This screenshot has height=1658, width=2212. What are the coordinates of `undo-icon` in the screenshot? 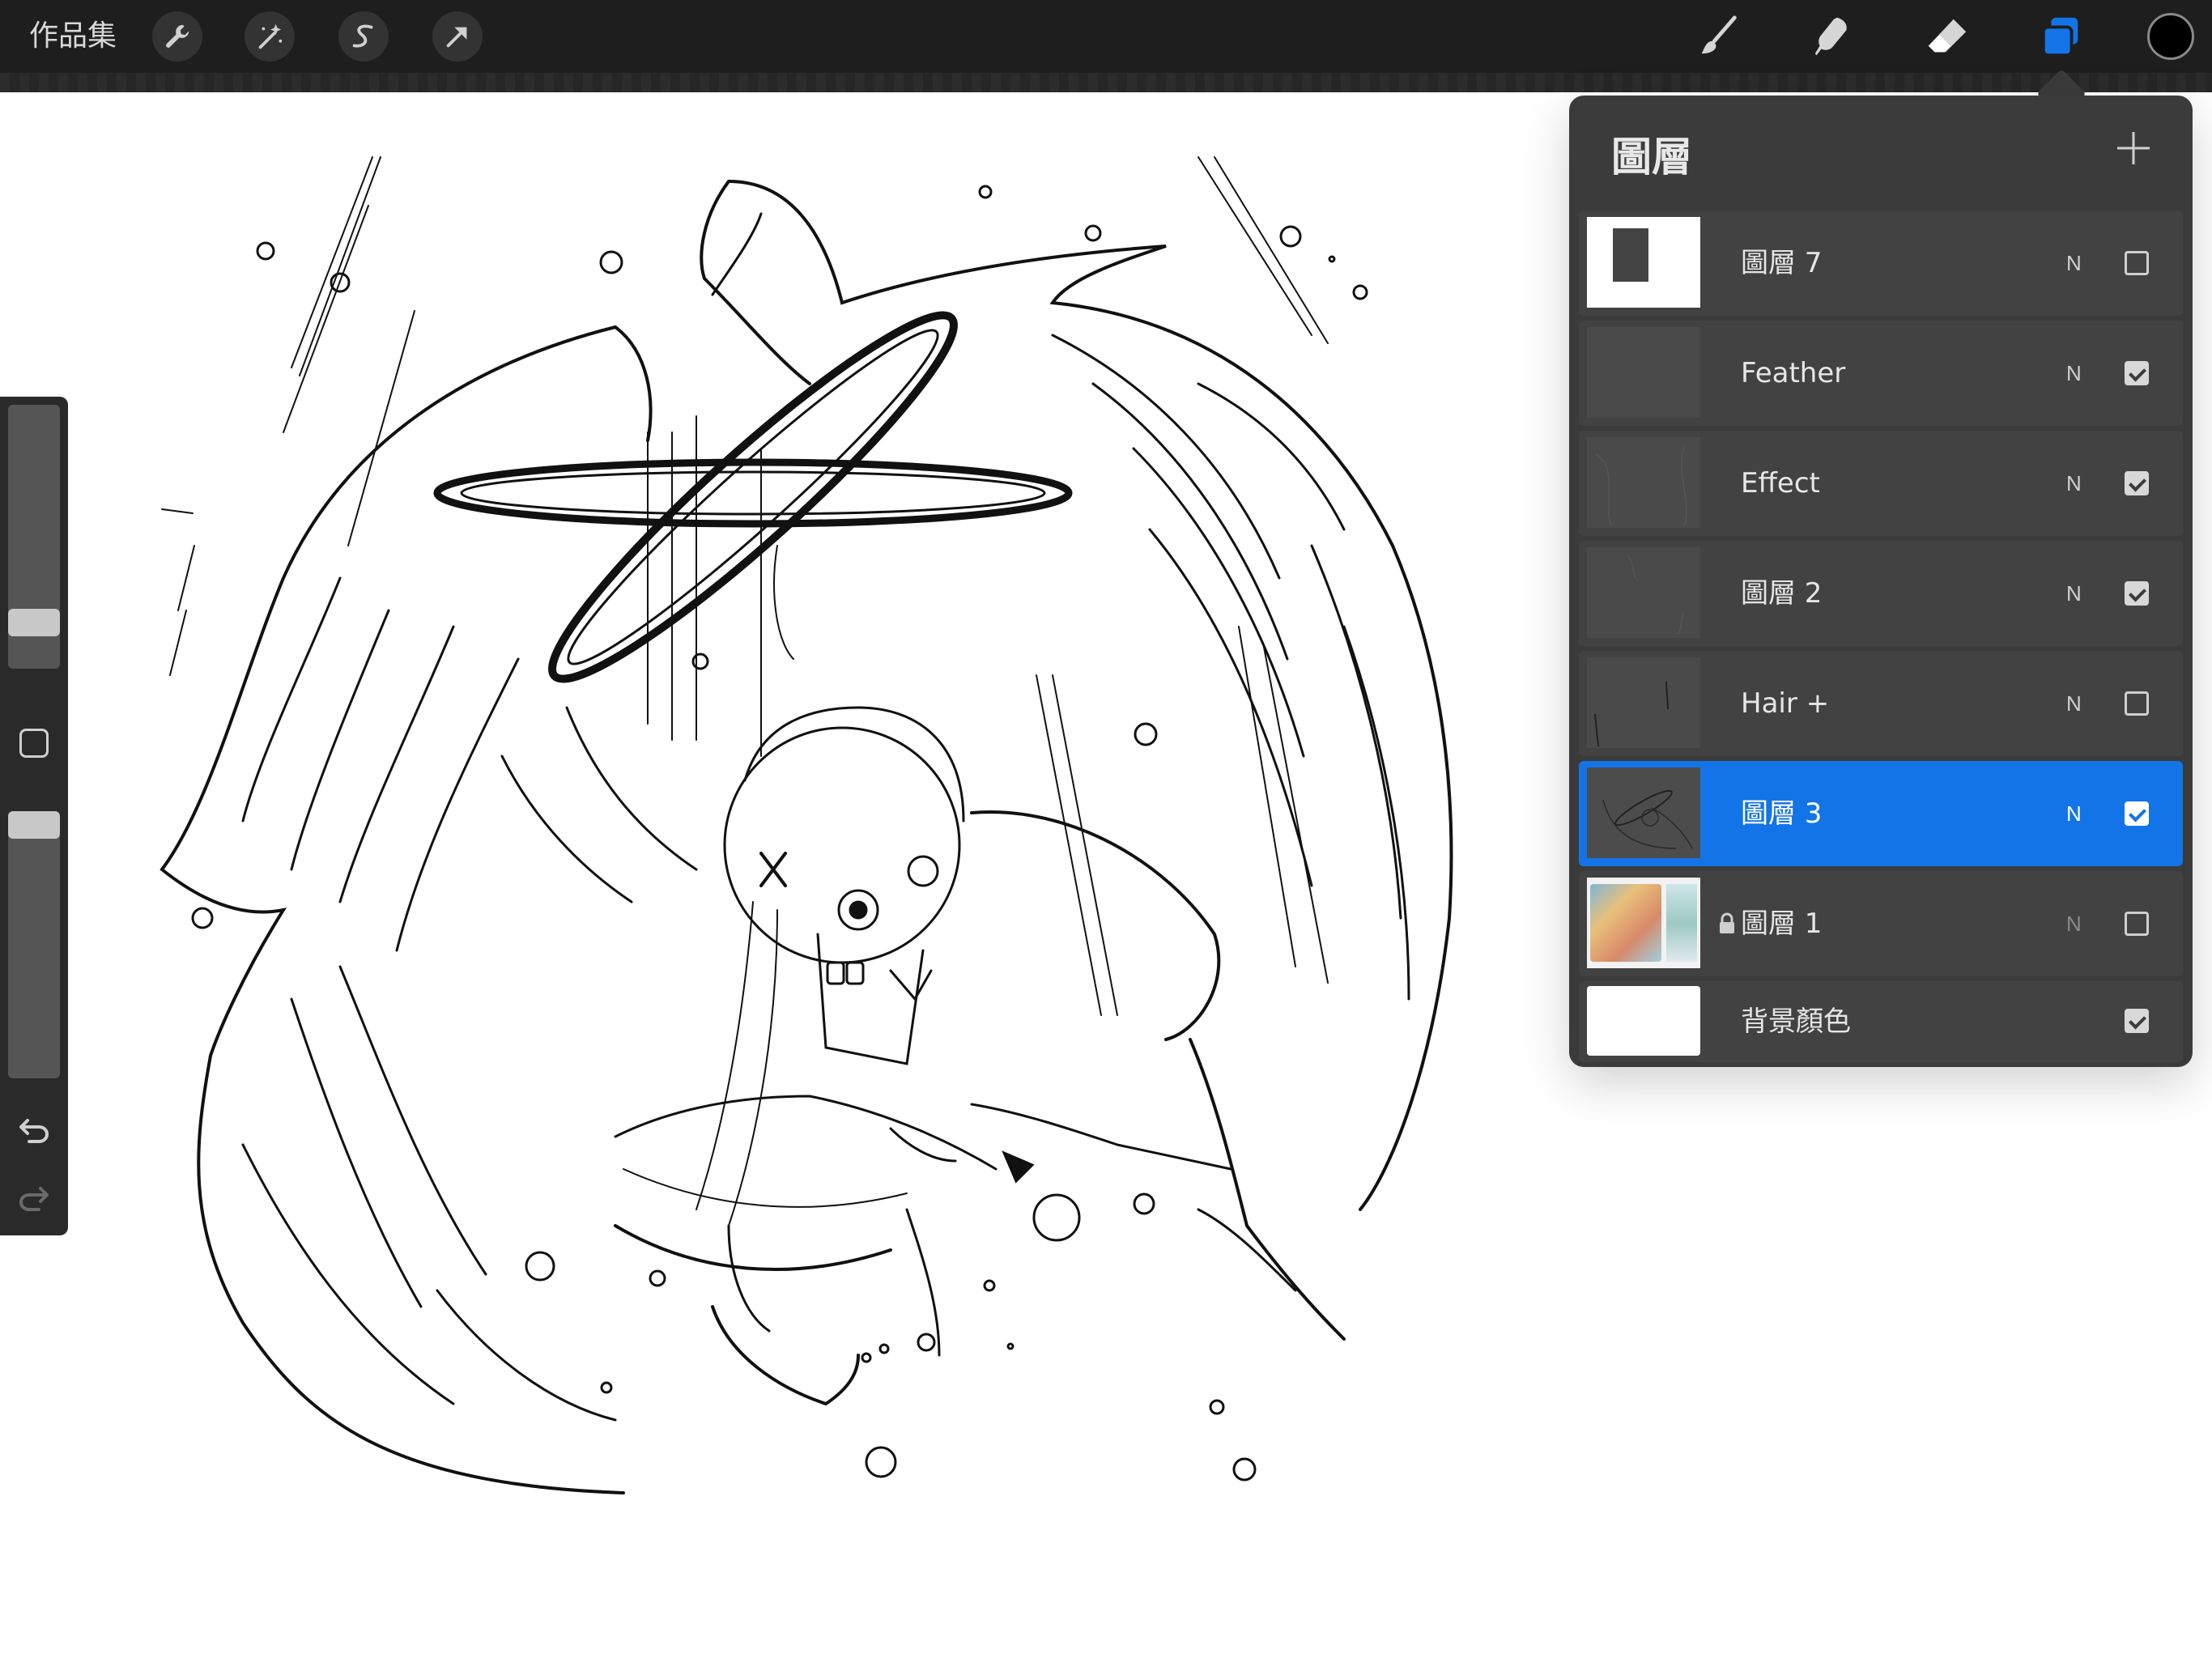 It's located at (34, 1131).